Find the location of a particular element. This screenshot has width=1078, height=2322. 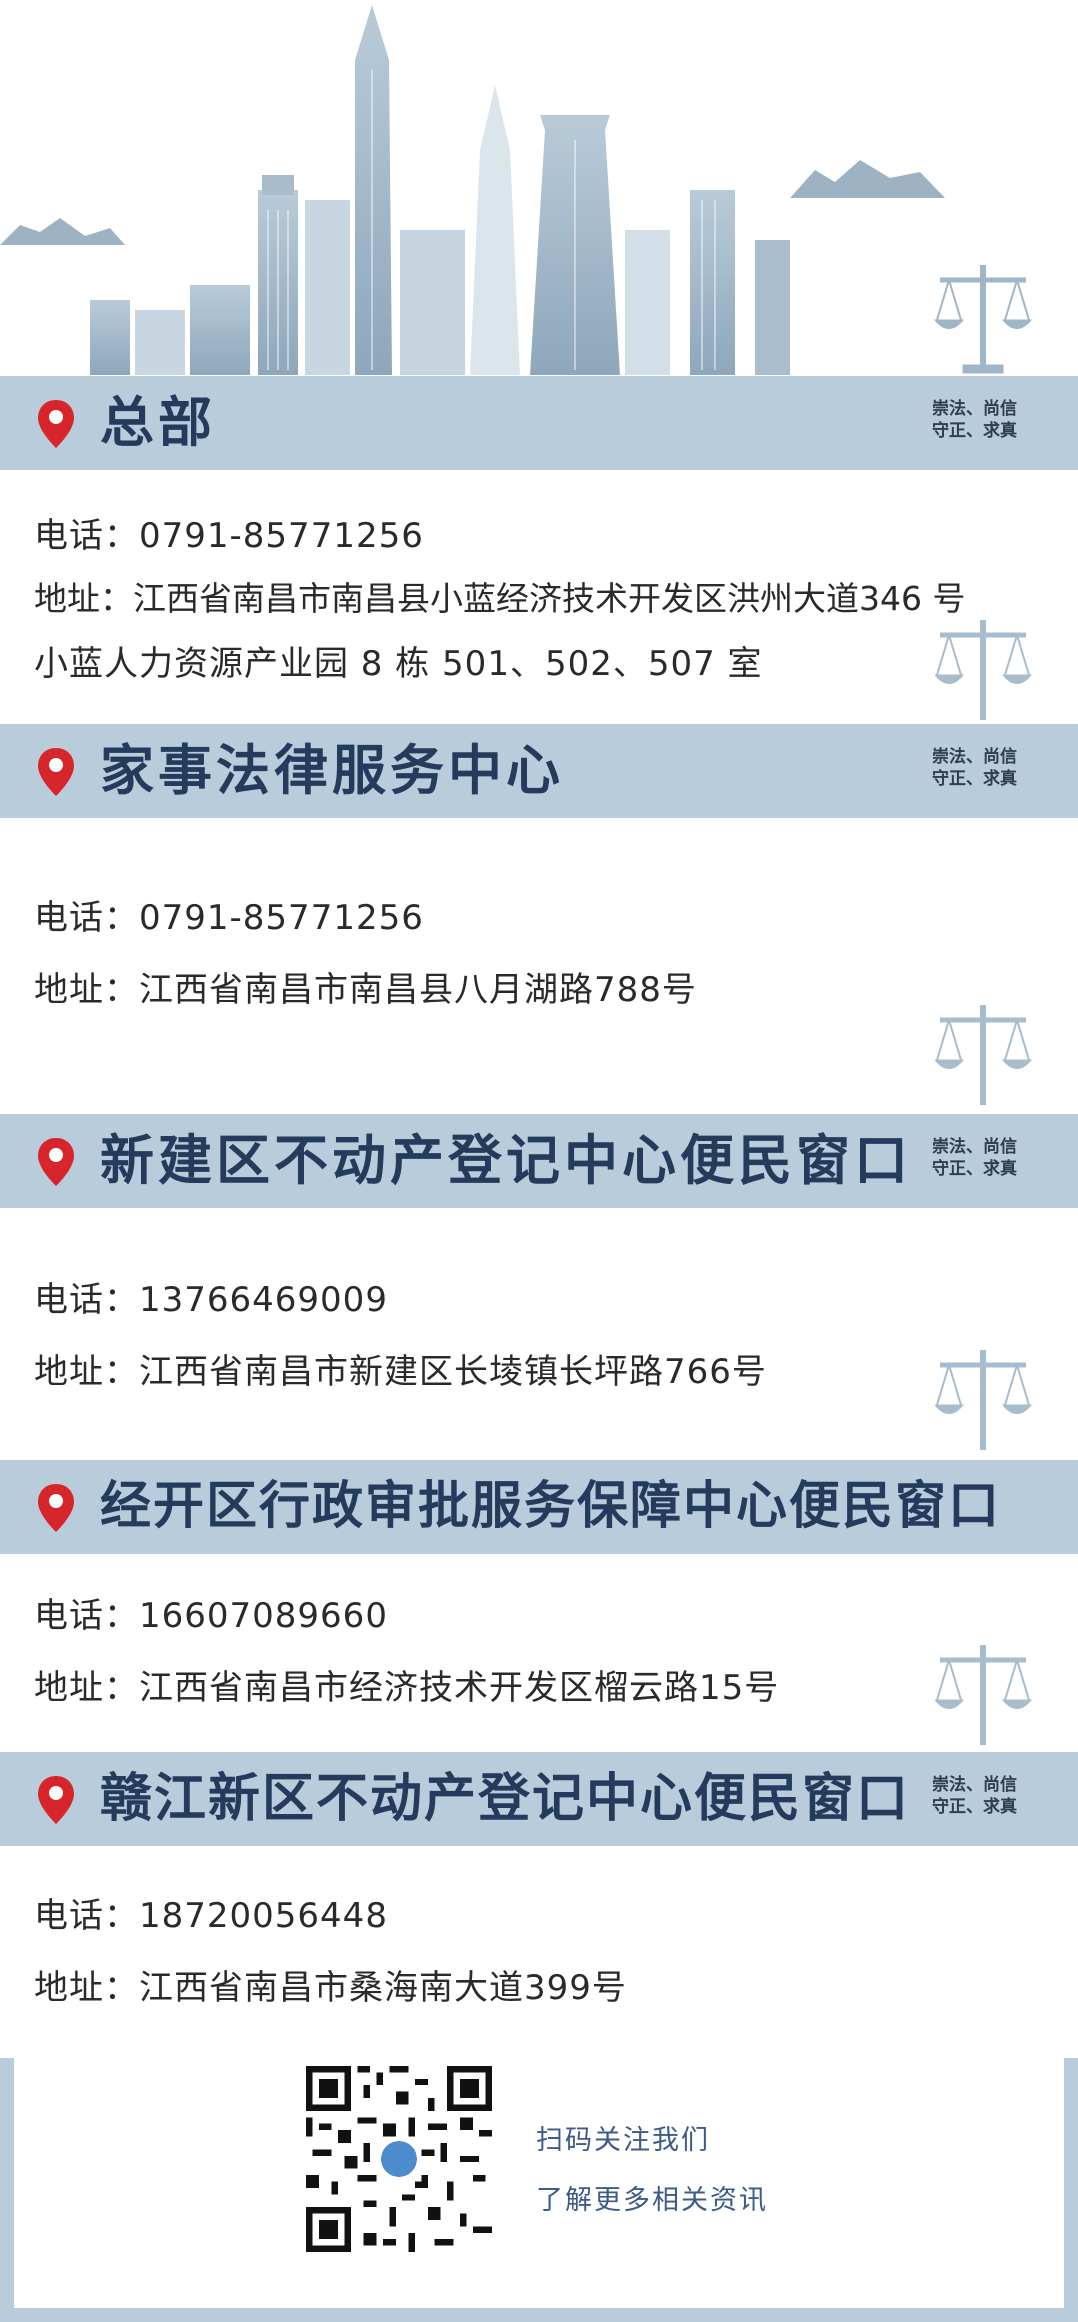

address-line: 地址：江西省南昌市南昌县八月湖路788号 is located at coordinates (365, 990).